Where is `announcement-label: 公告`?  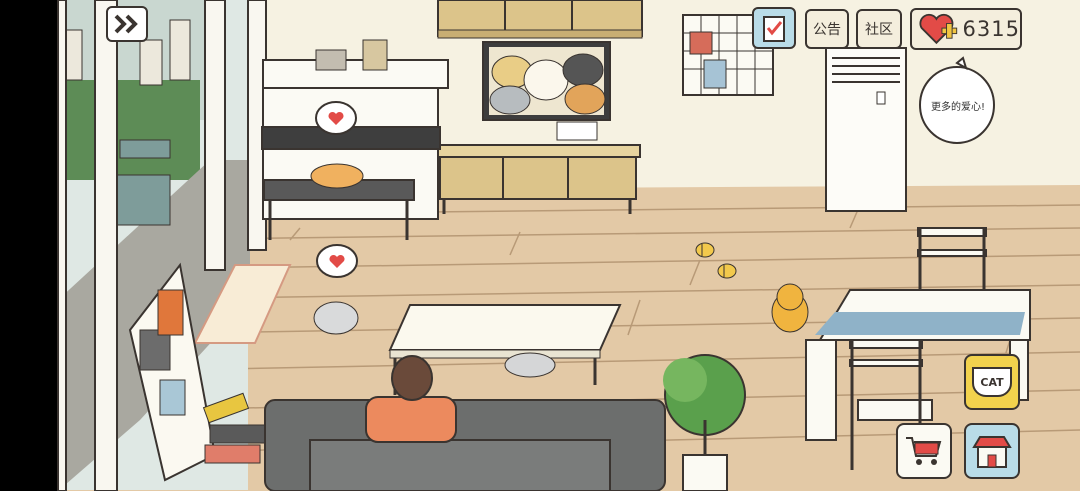
announcement-label: 公告 is located at coordinates (827, 30).